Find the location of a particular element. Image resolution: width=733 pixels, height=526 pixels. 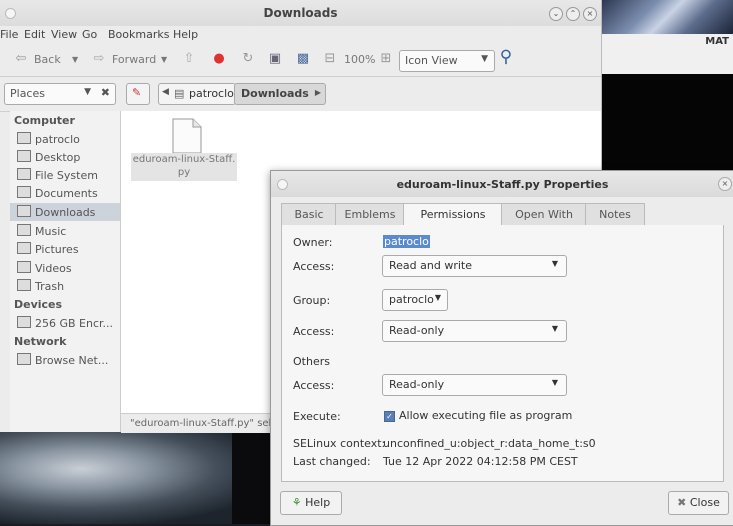

menu-go: Go is located at coordinates (89, 34).